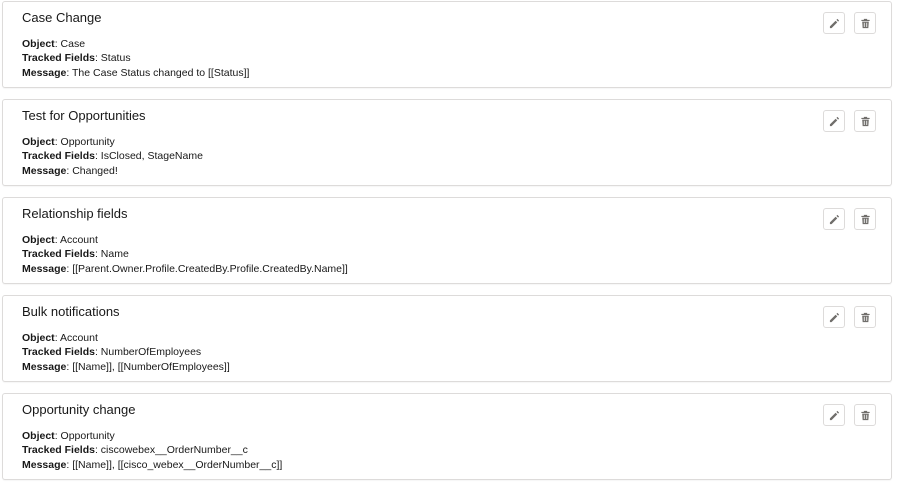 The height and width of the screenshot is (487, 899). What do you see at coordinates (79, 409) in the screenshot?
I see `rule-title: Opportunity change` at bounding box center [79, 409].